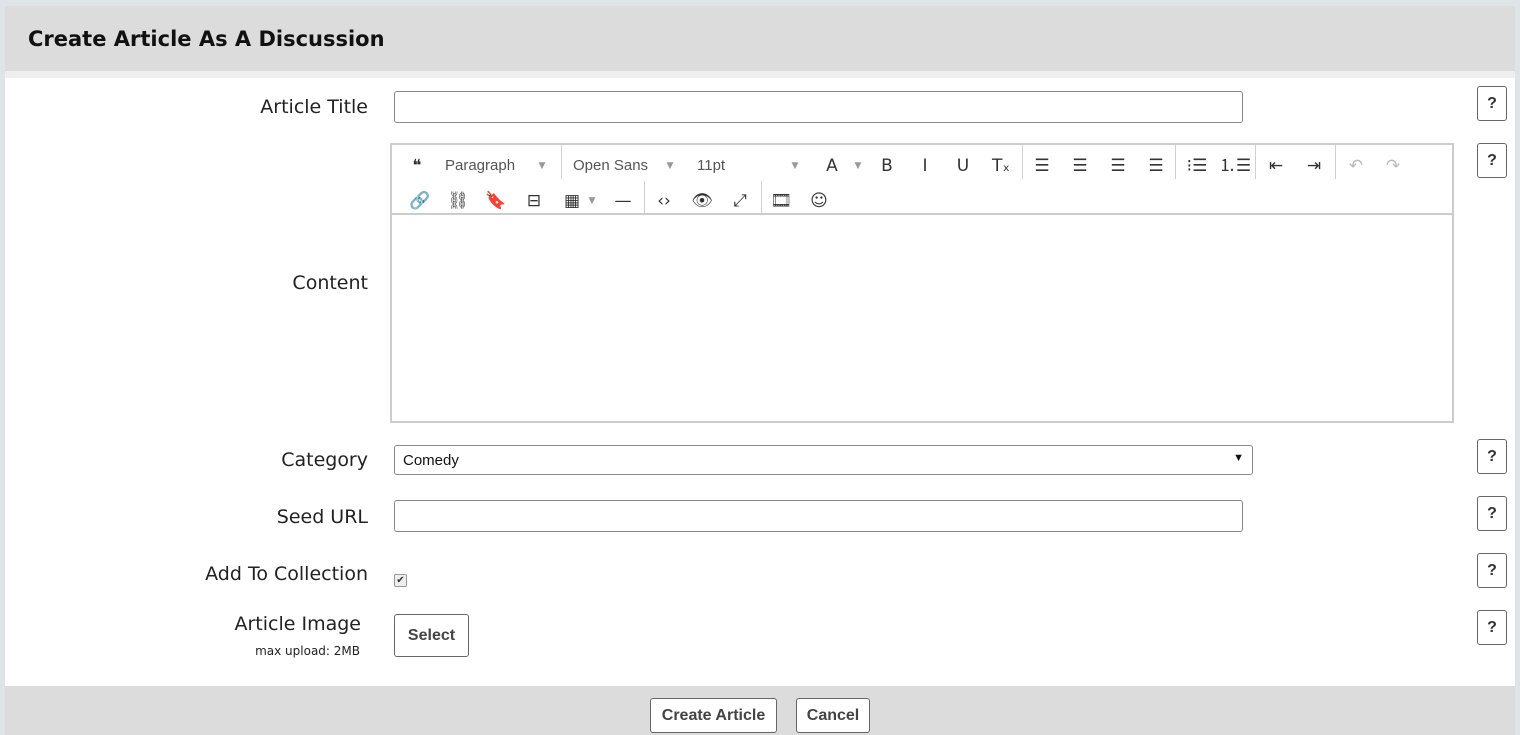 The height and width of the screenshot is (735, 1520). I want to click on horizontal-rule-icon: —, so click(623, 201).